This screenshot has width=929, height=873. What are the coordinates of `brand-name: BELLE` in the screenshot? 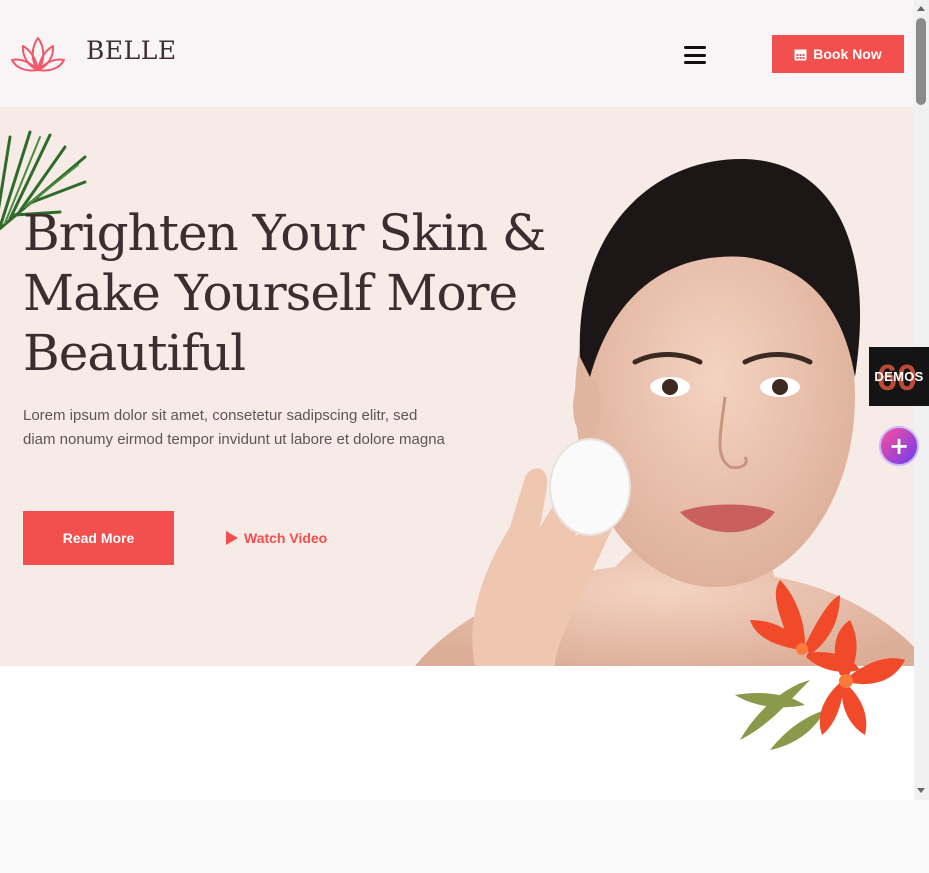 It's located at (131, 50).